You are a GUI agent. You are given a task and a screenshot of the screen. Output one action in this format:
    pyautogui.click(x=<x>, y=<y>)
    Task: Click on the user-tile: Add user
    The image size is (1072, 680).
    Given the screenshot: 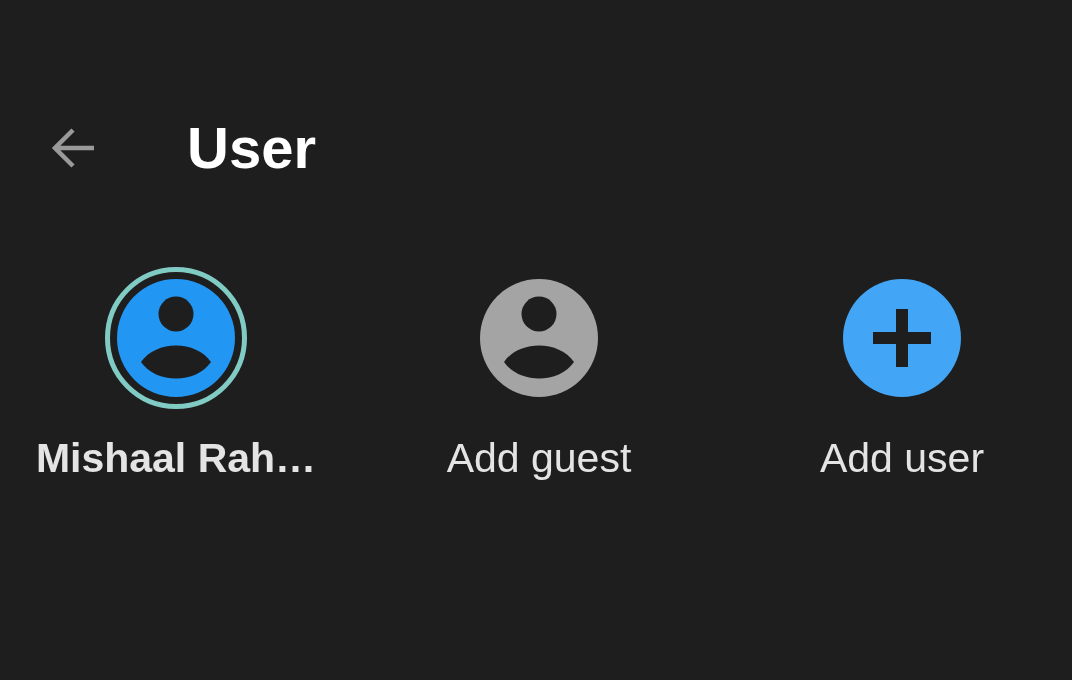 What is the action you would take?
    pyautogui.click(x=902, y=374)
    